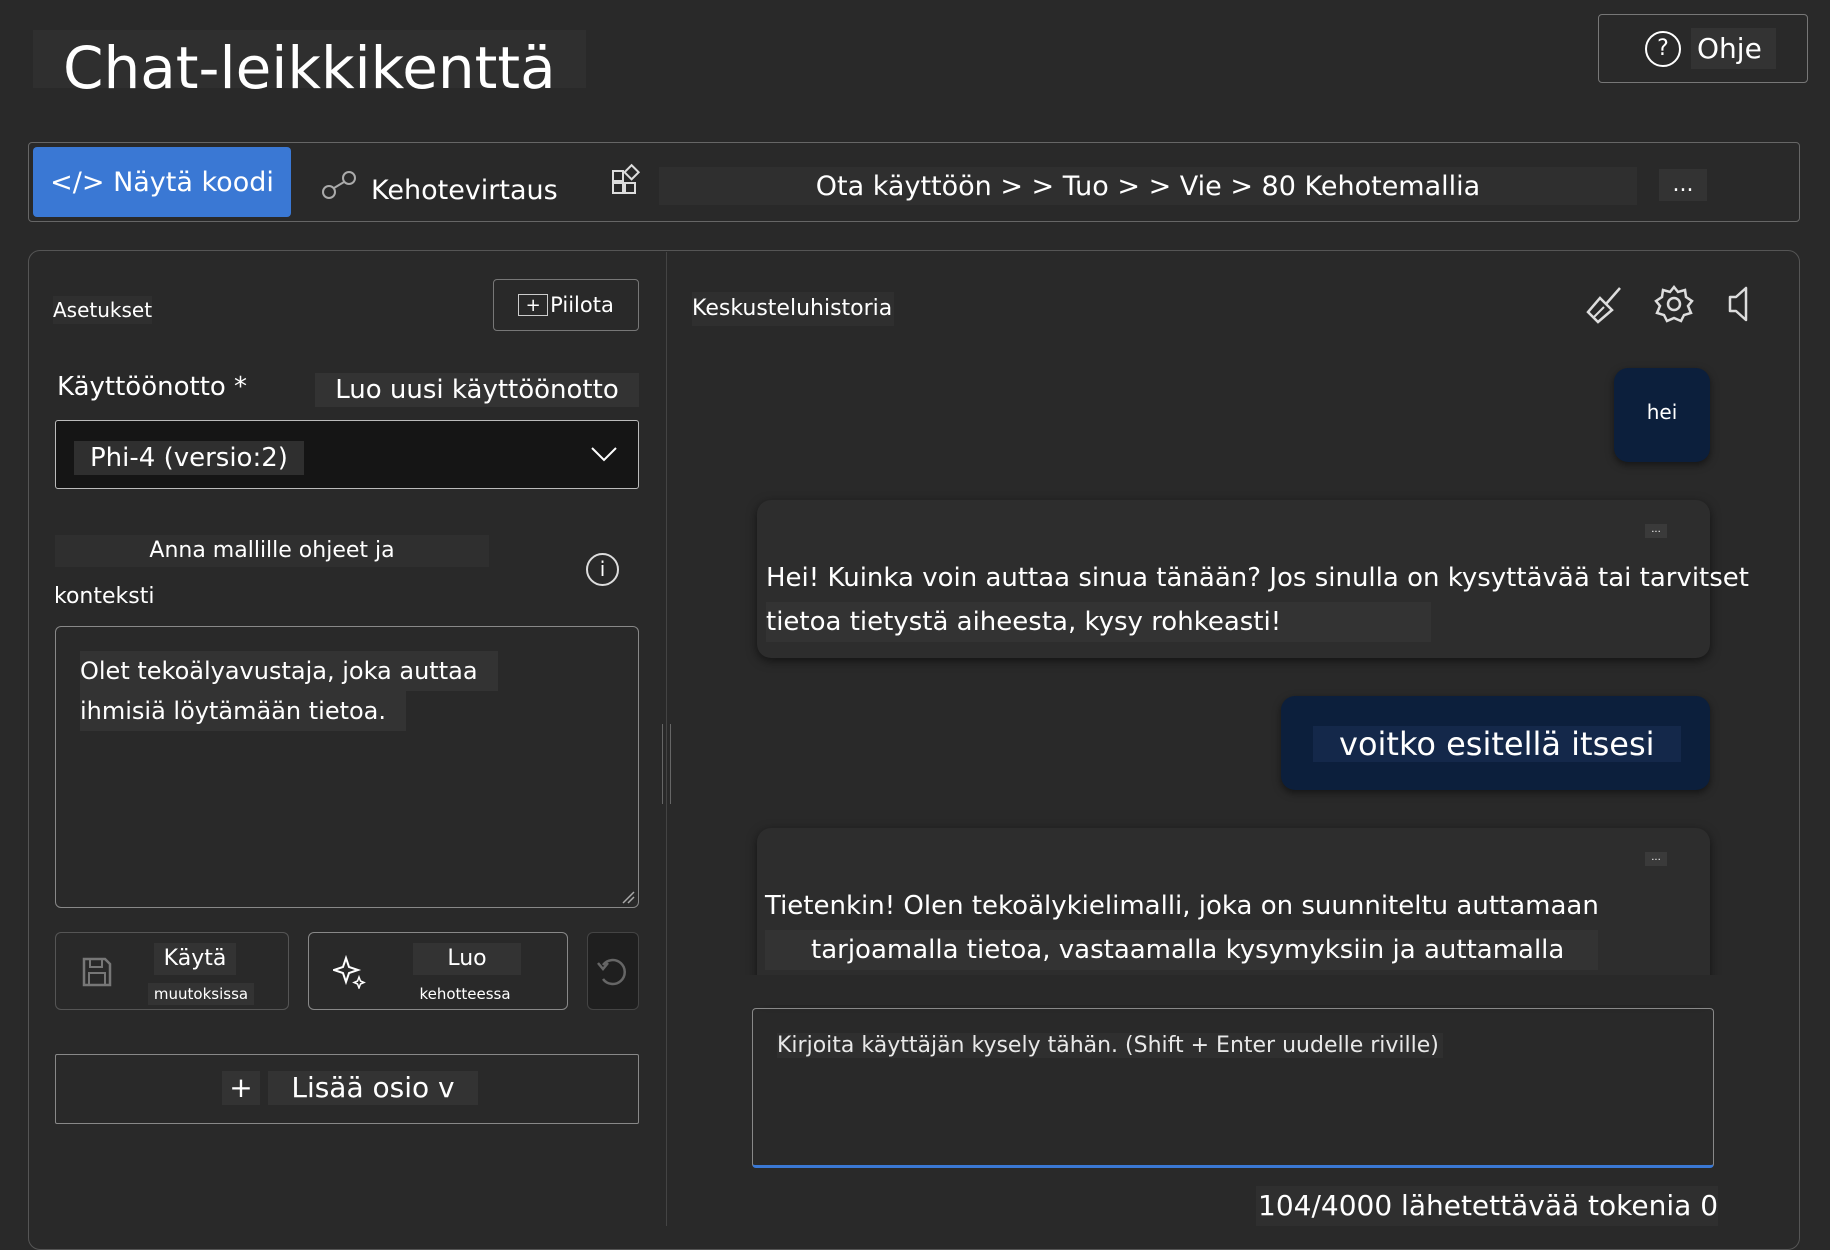 This screenshot has width=1830, height=1250. I want to click on hide-plus-icon: +, so click(533, 305).